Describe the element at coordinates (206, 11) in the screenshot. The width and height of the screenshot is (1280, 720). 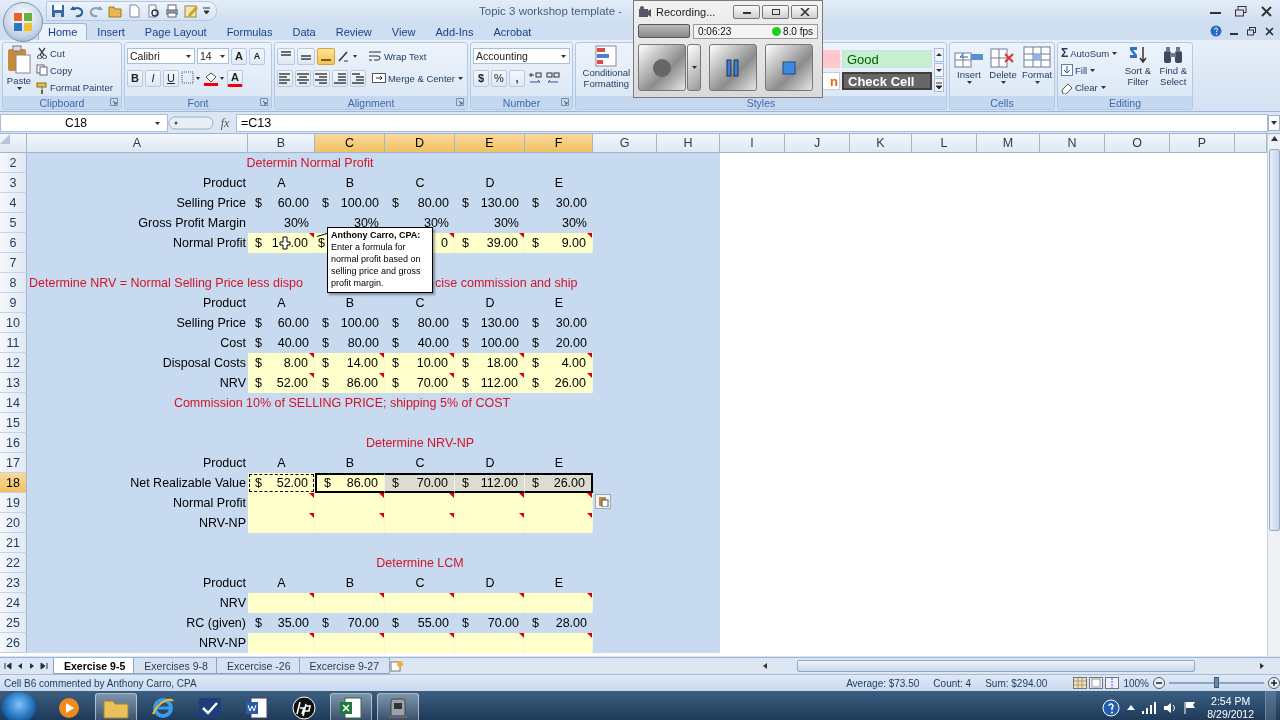
I see `customize-caret-icon` at that location.